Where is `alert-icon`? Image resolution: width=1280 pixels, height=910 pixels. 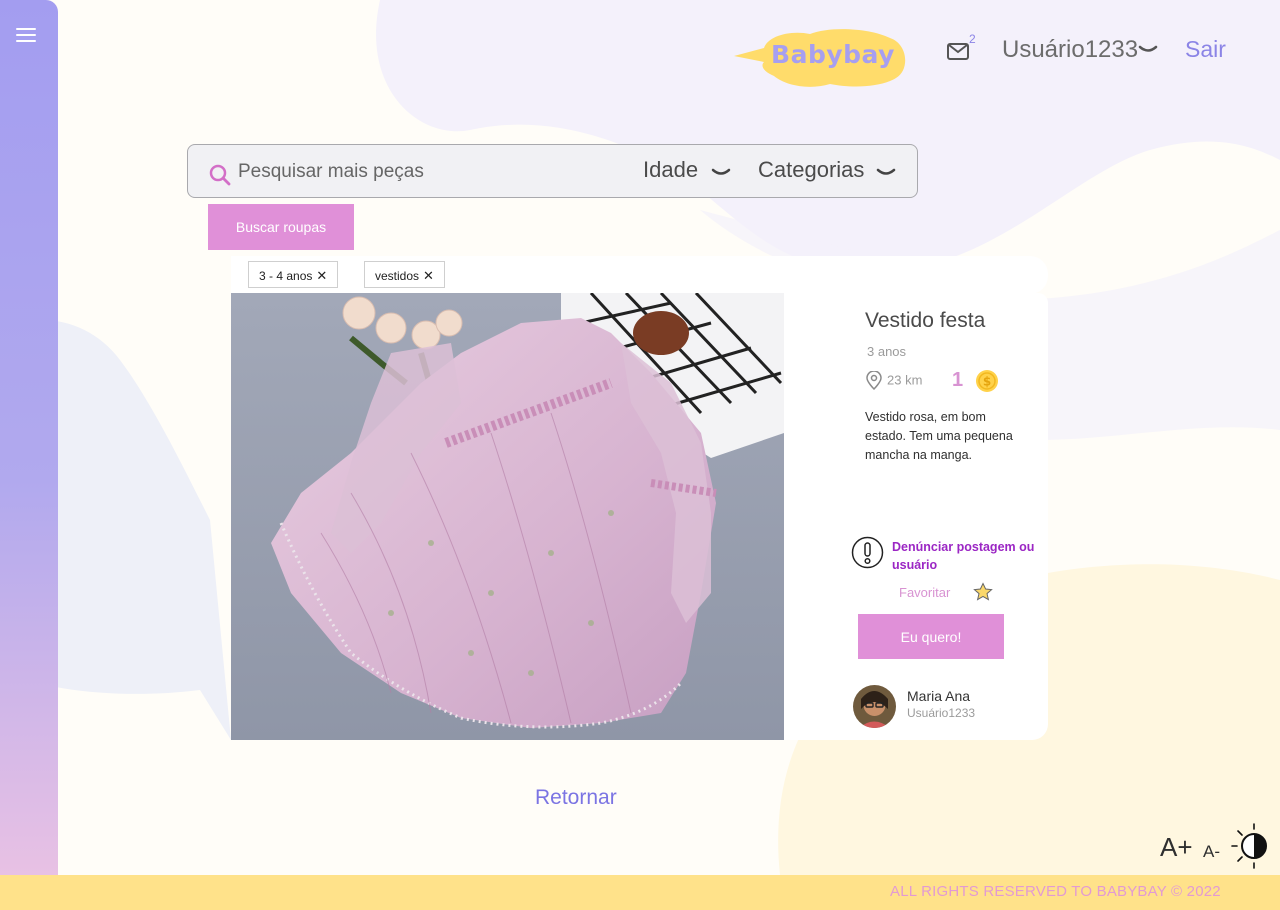
alert-icon is located at coordinates (867, 552).